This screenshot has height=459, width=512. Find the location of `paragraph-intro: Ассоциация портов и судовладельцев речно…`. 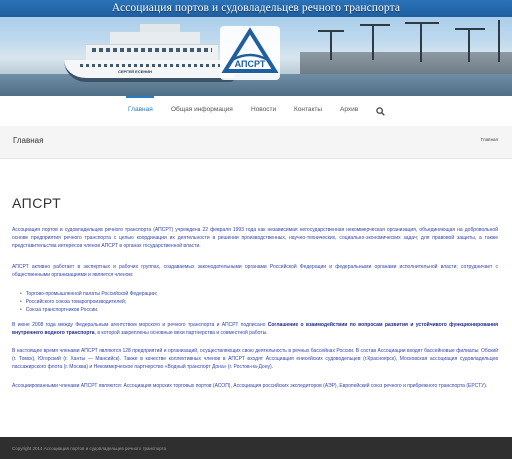

paragraph-intro: Ассоциация портов и судовладельцев речно… is located at coordinates (255, 238).